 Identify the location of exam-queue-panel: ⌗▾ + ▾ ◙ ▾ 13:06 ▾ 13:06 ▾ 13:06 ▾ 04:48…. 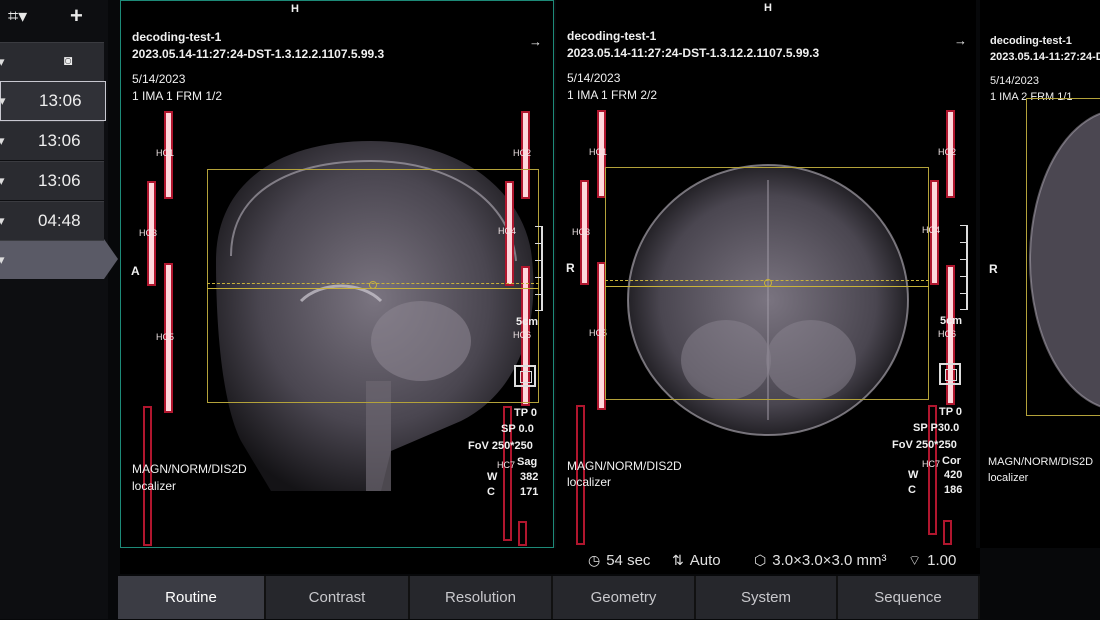
(59, 309).